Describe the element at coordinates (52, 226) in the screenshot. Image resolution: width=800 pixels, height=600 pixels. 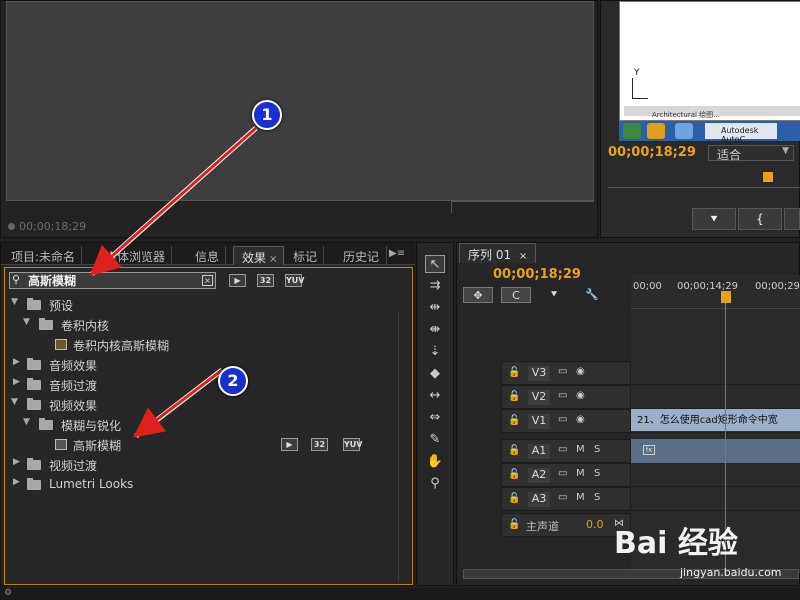
I see `source-timecode: 00;00;18;29` at that location.